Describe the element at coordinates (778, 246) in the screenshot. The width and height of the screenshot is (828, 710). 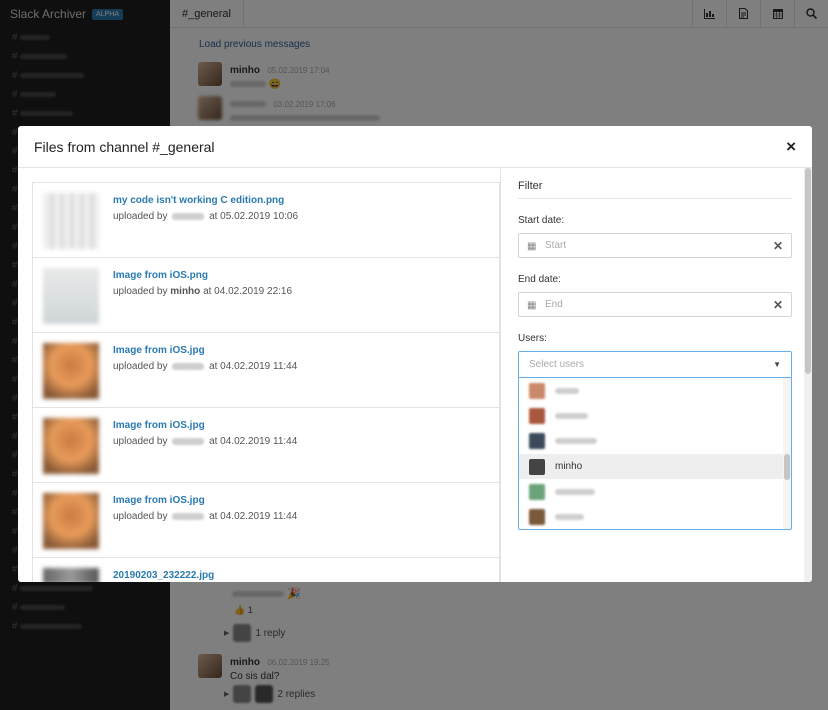
I see `clear-start-button: ✕` at that location.